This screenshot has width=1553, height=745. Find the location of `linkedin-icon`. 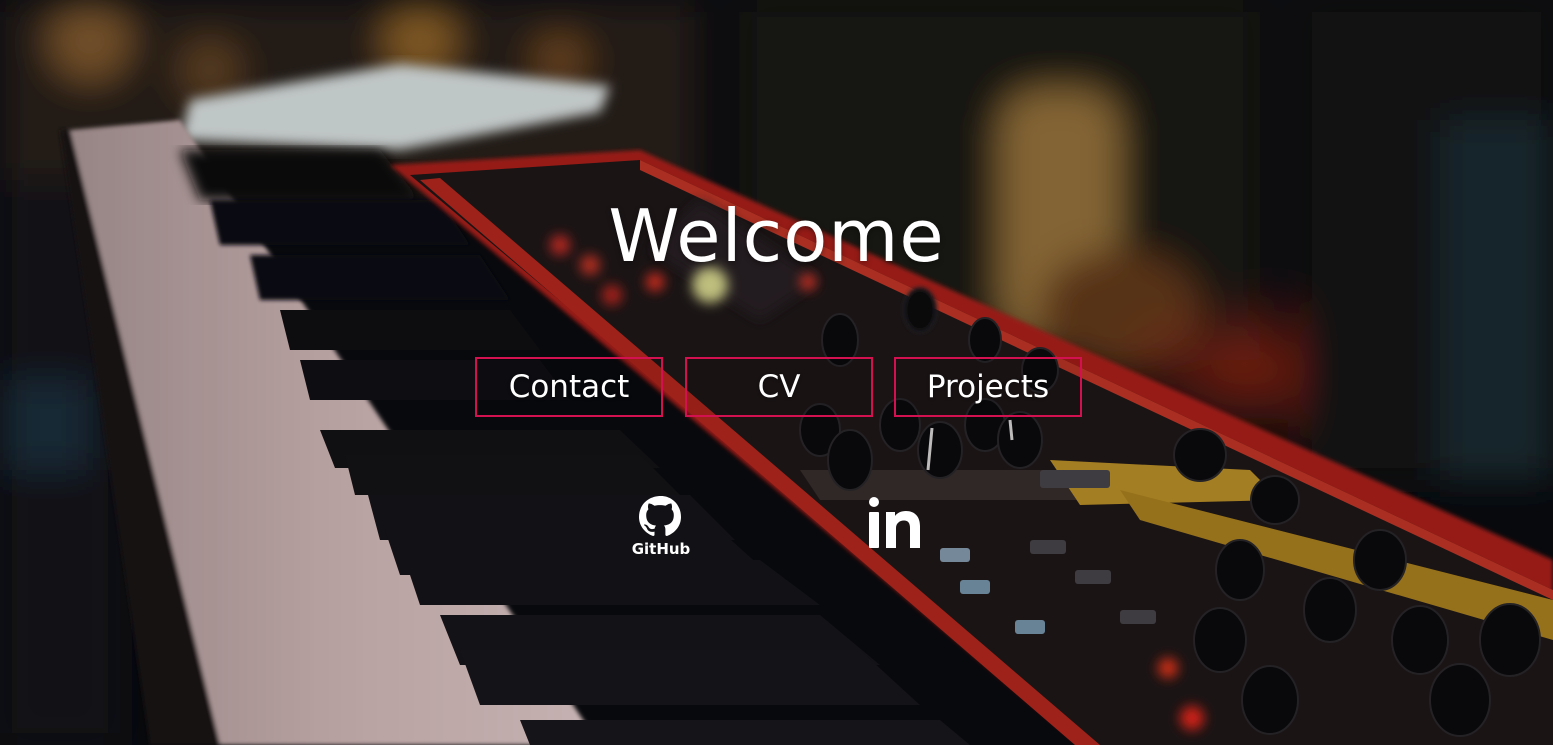

linkedin-icon is located at coordinates (894, 522).